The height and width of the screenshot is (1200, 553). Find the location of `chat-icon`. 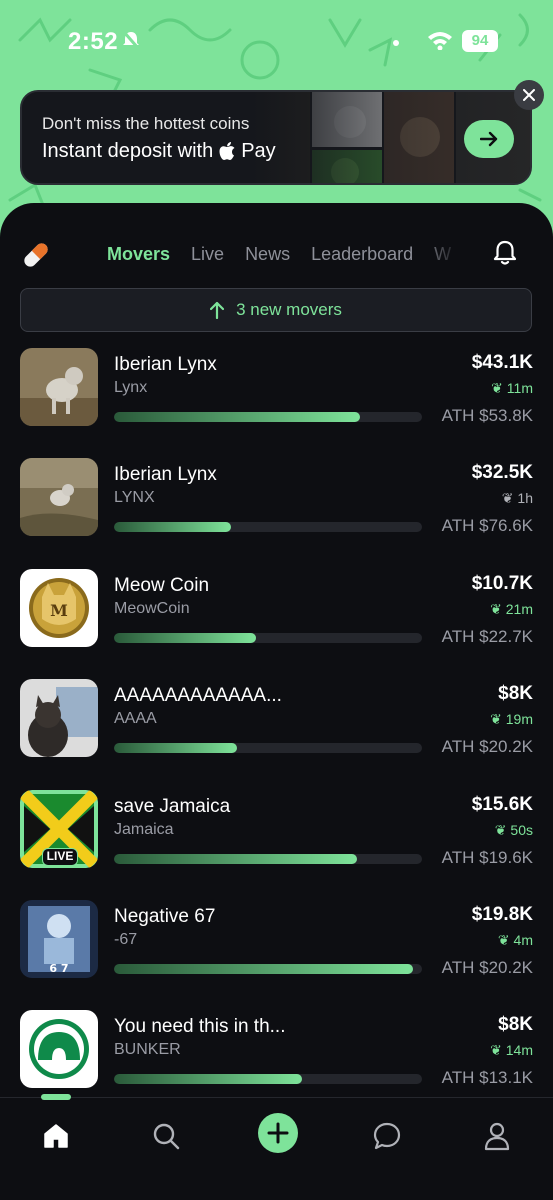

chat-icon is located at coordinates (387, 1136).